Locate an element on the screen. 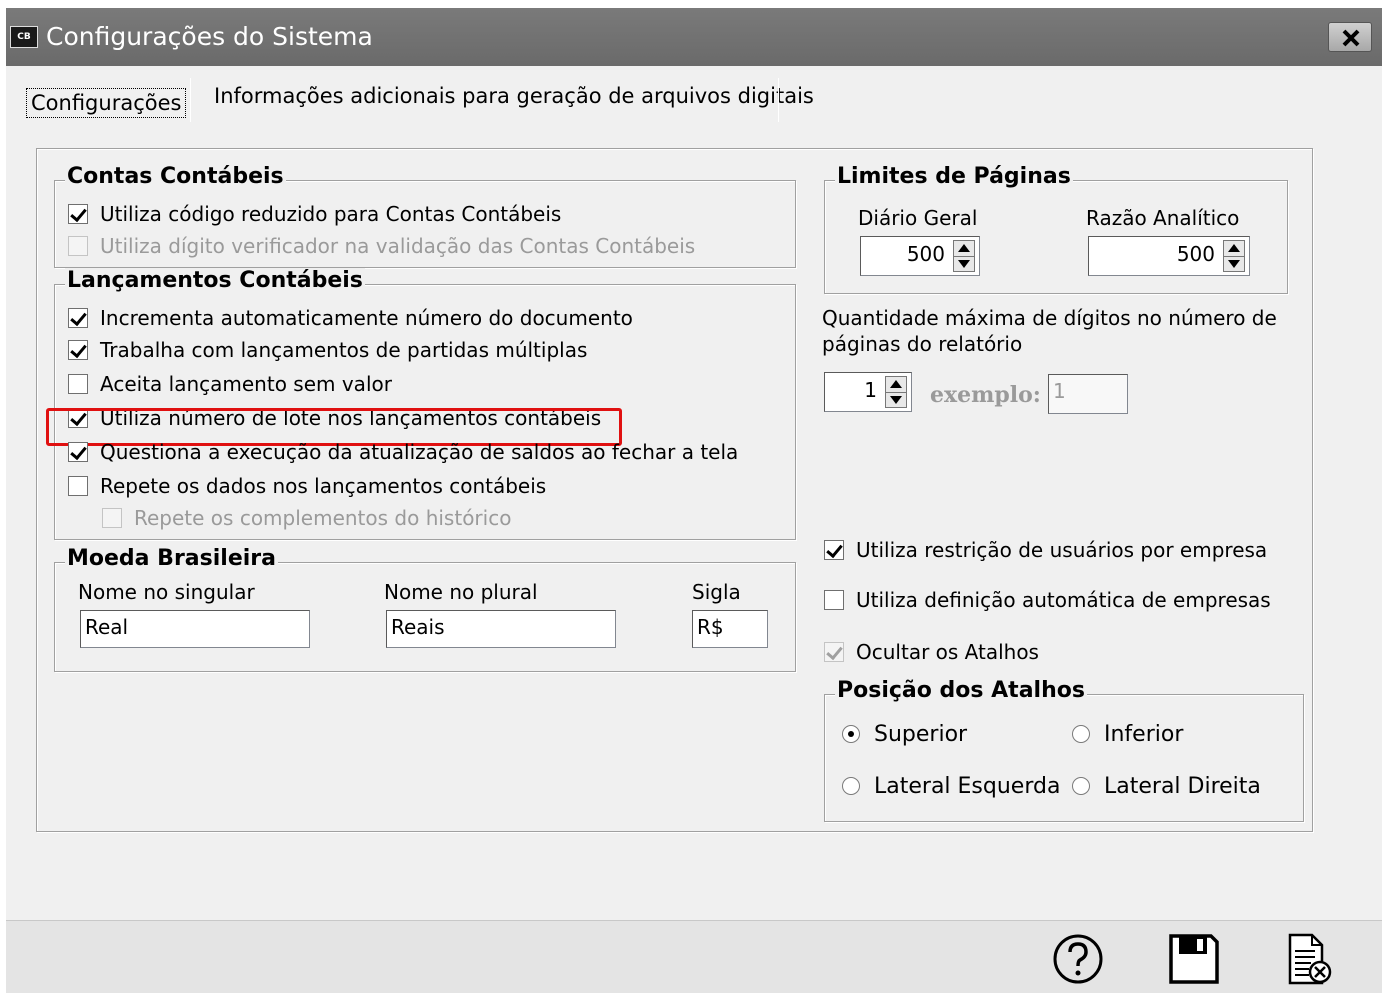 This screenshot has height=993, width=1382. close-button is located at coordinates (1350, 37).